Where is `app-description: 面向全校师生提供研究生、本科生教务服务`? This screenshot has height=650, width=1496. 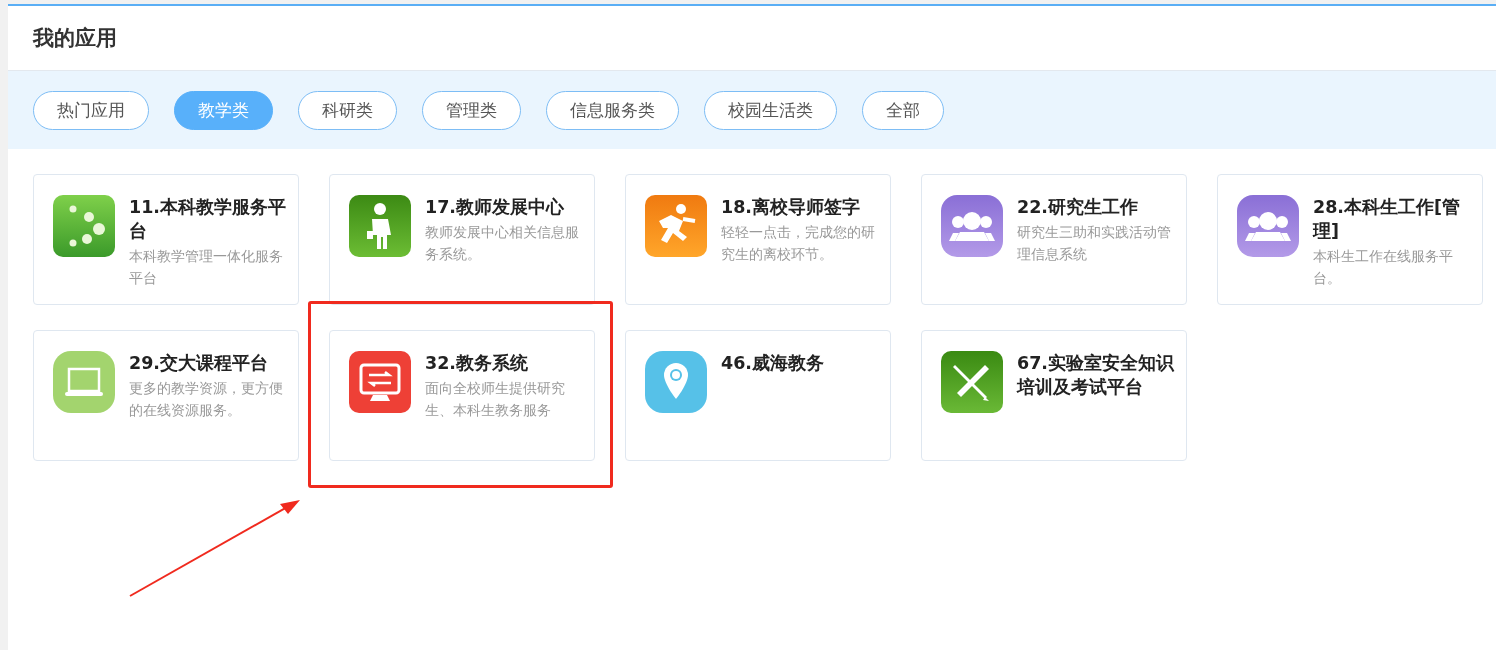 app-description: 面向全校师生提供研究生、本科生教务服务 is located at coordinates (495, 399).